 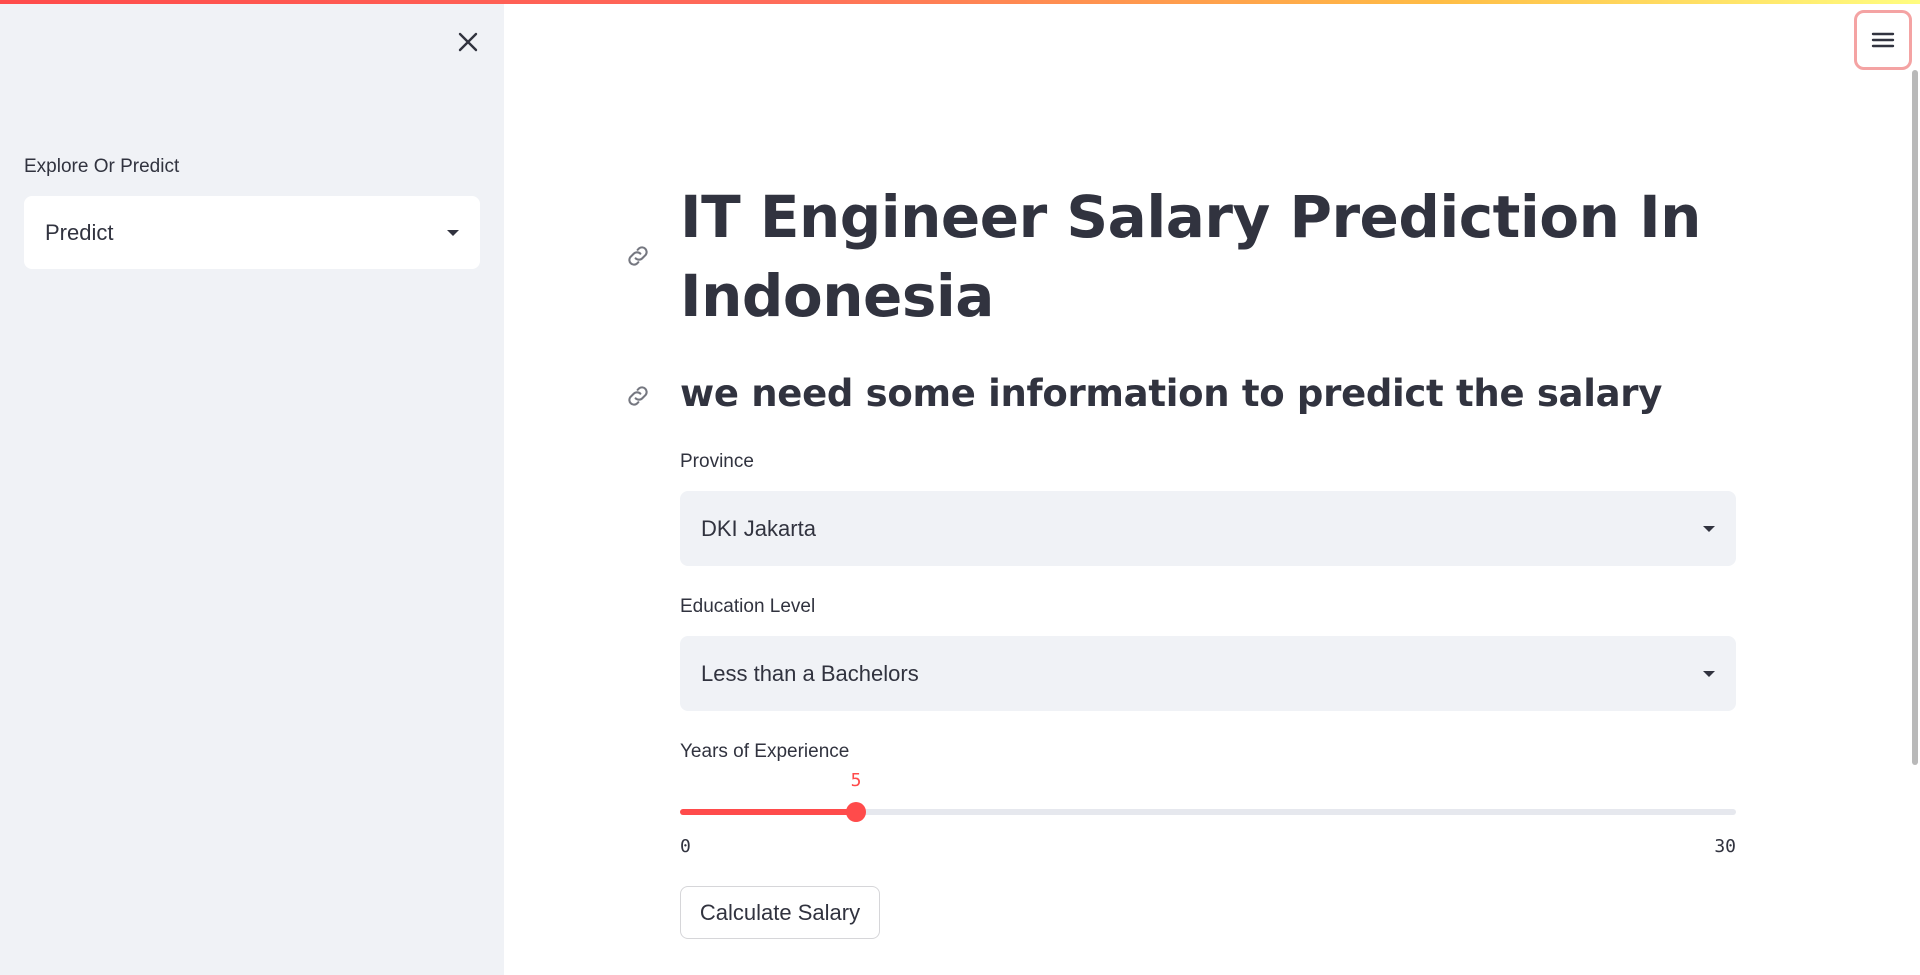 What do you see at coordinates (252, 232) in the screenshot?
I see `explore-or-predict-select: Predict` at bounding box center [252, 232].